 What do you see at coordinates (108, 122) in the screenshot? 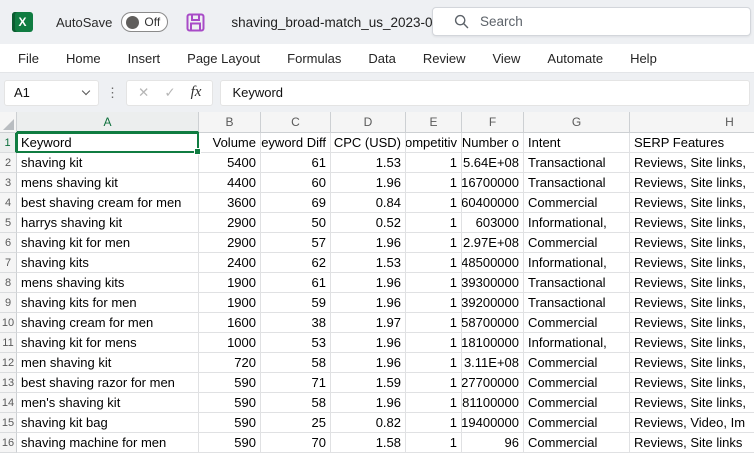
I see `column-header-A: A` at bounding box center [108, 122].